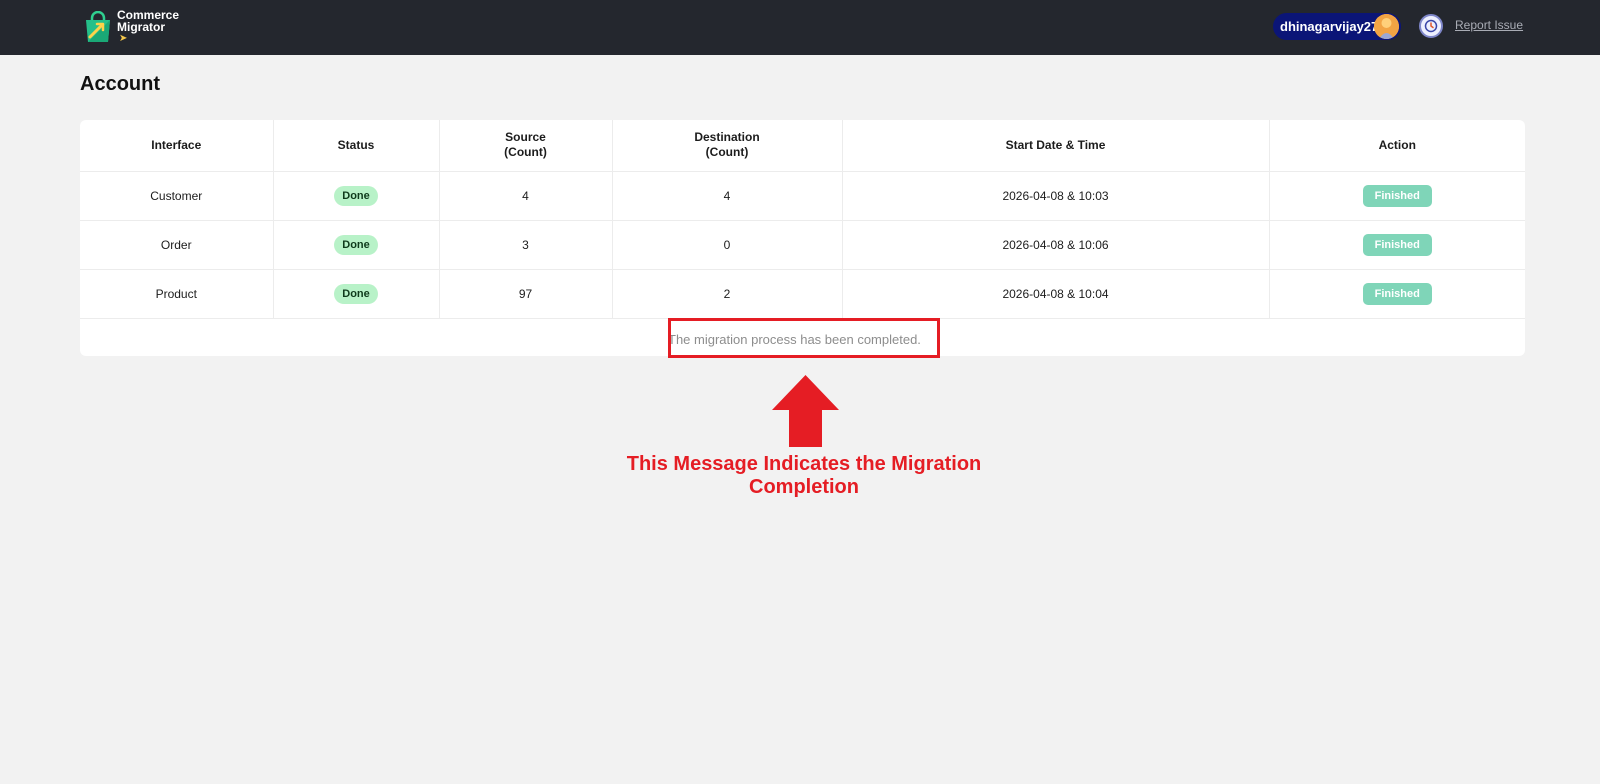 The image size is (1600, 784). I want to click on cell-start-datetime: 2026-04-08 & 10:04, so click(1056, 294).